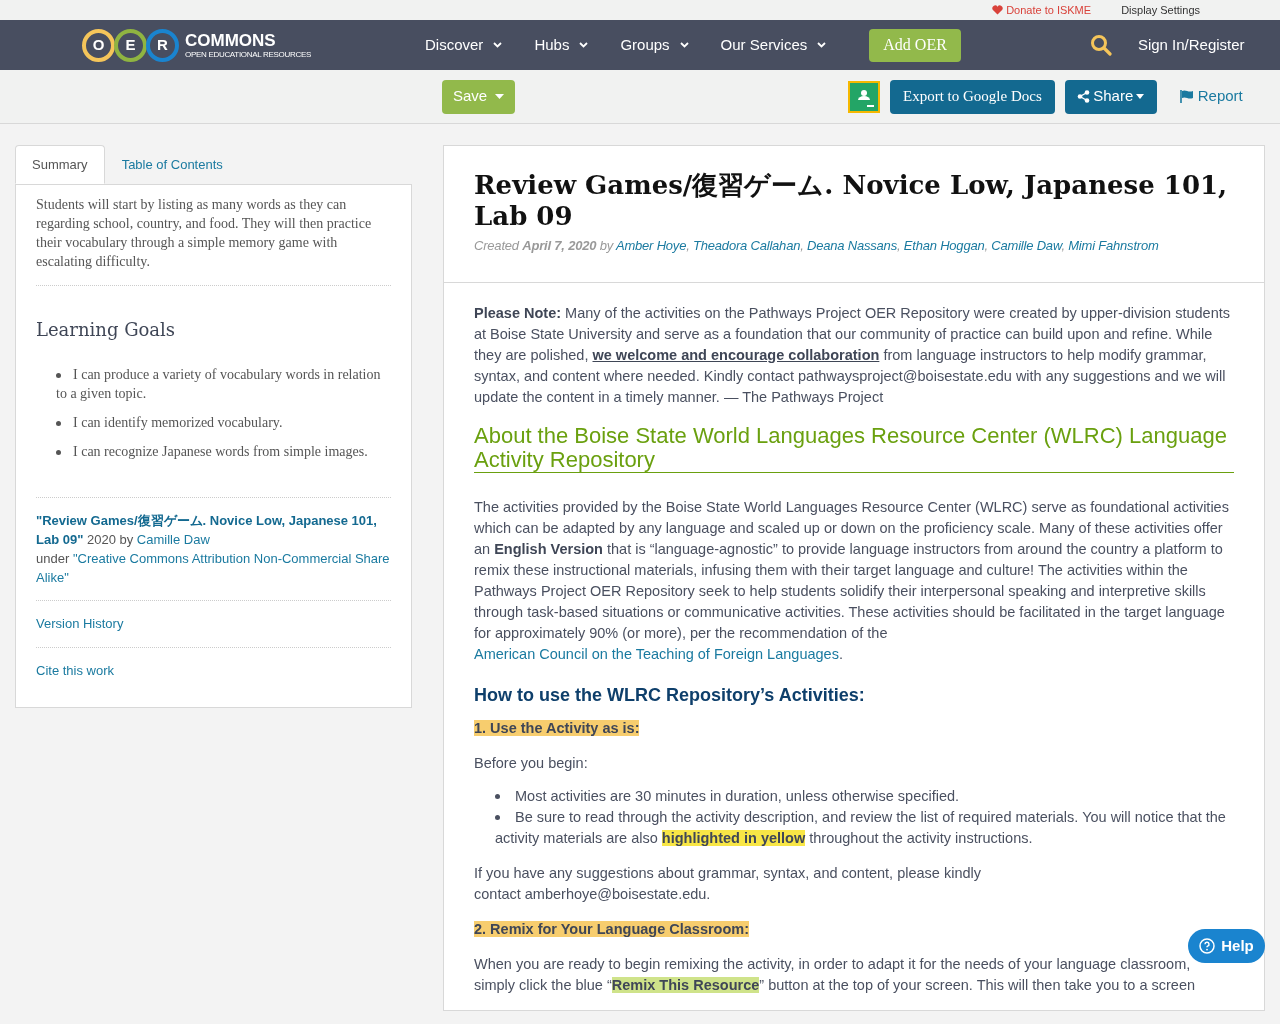  Describe the element at coordinates (1113, 245) in the screenshot. I see `author-link: Mimi Fahnstrom` at that location.